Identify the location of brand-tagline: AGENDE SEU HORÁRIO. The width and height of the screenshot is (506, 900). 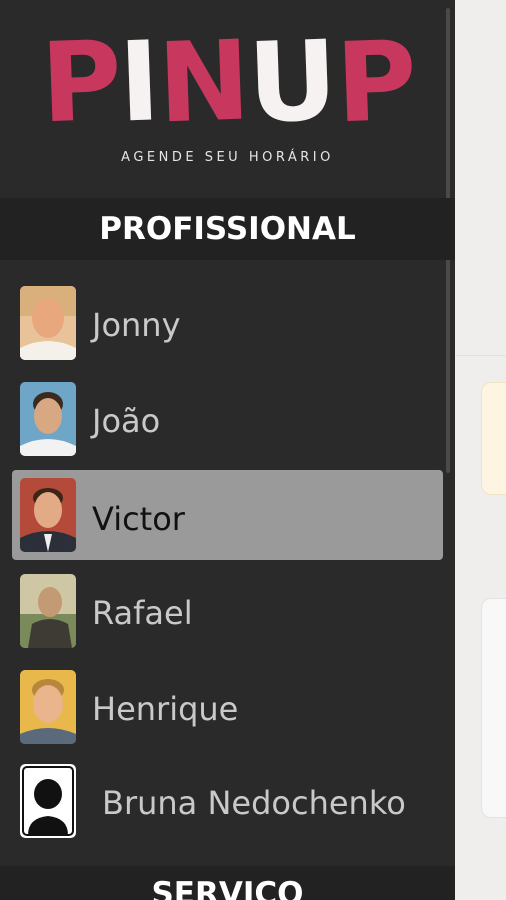
(227, 157).